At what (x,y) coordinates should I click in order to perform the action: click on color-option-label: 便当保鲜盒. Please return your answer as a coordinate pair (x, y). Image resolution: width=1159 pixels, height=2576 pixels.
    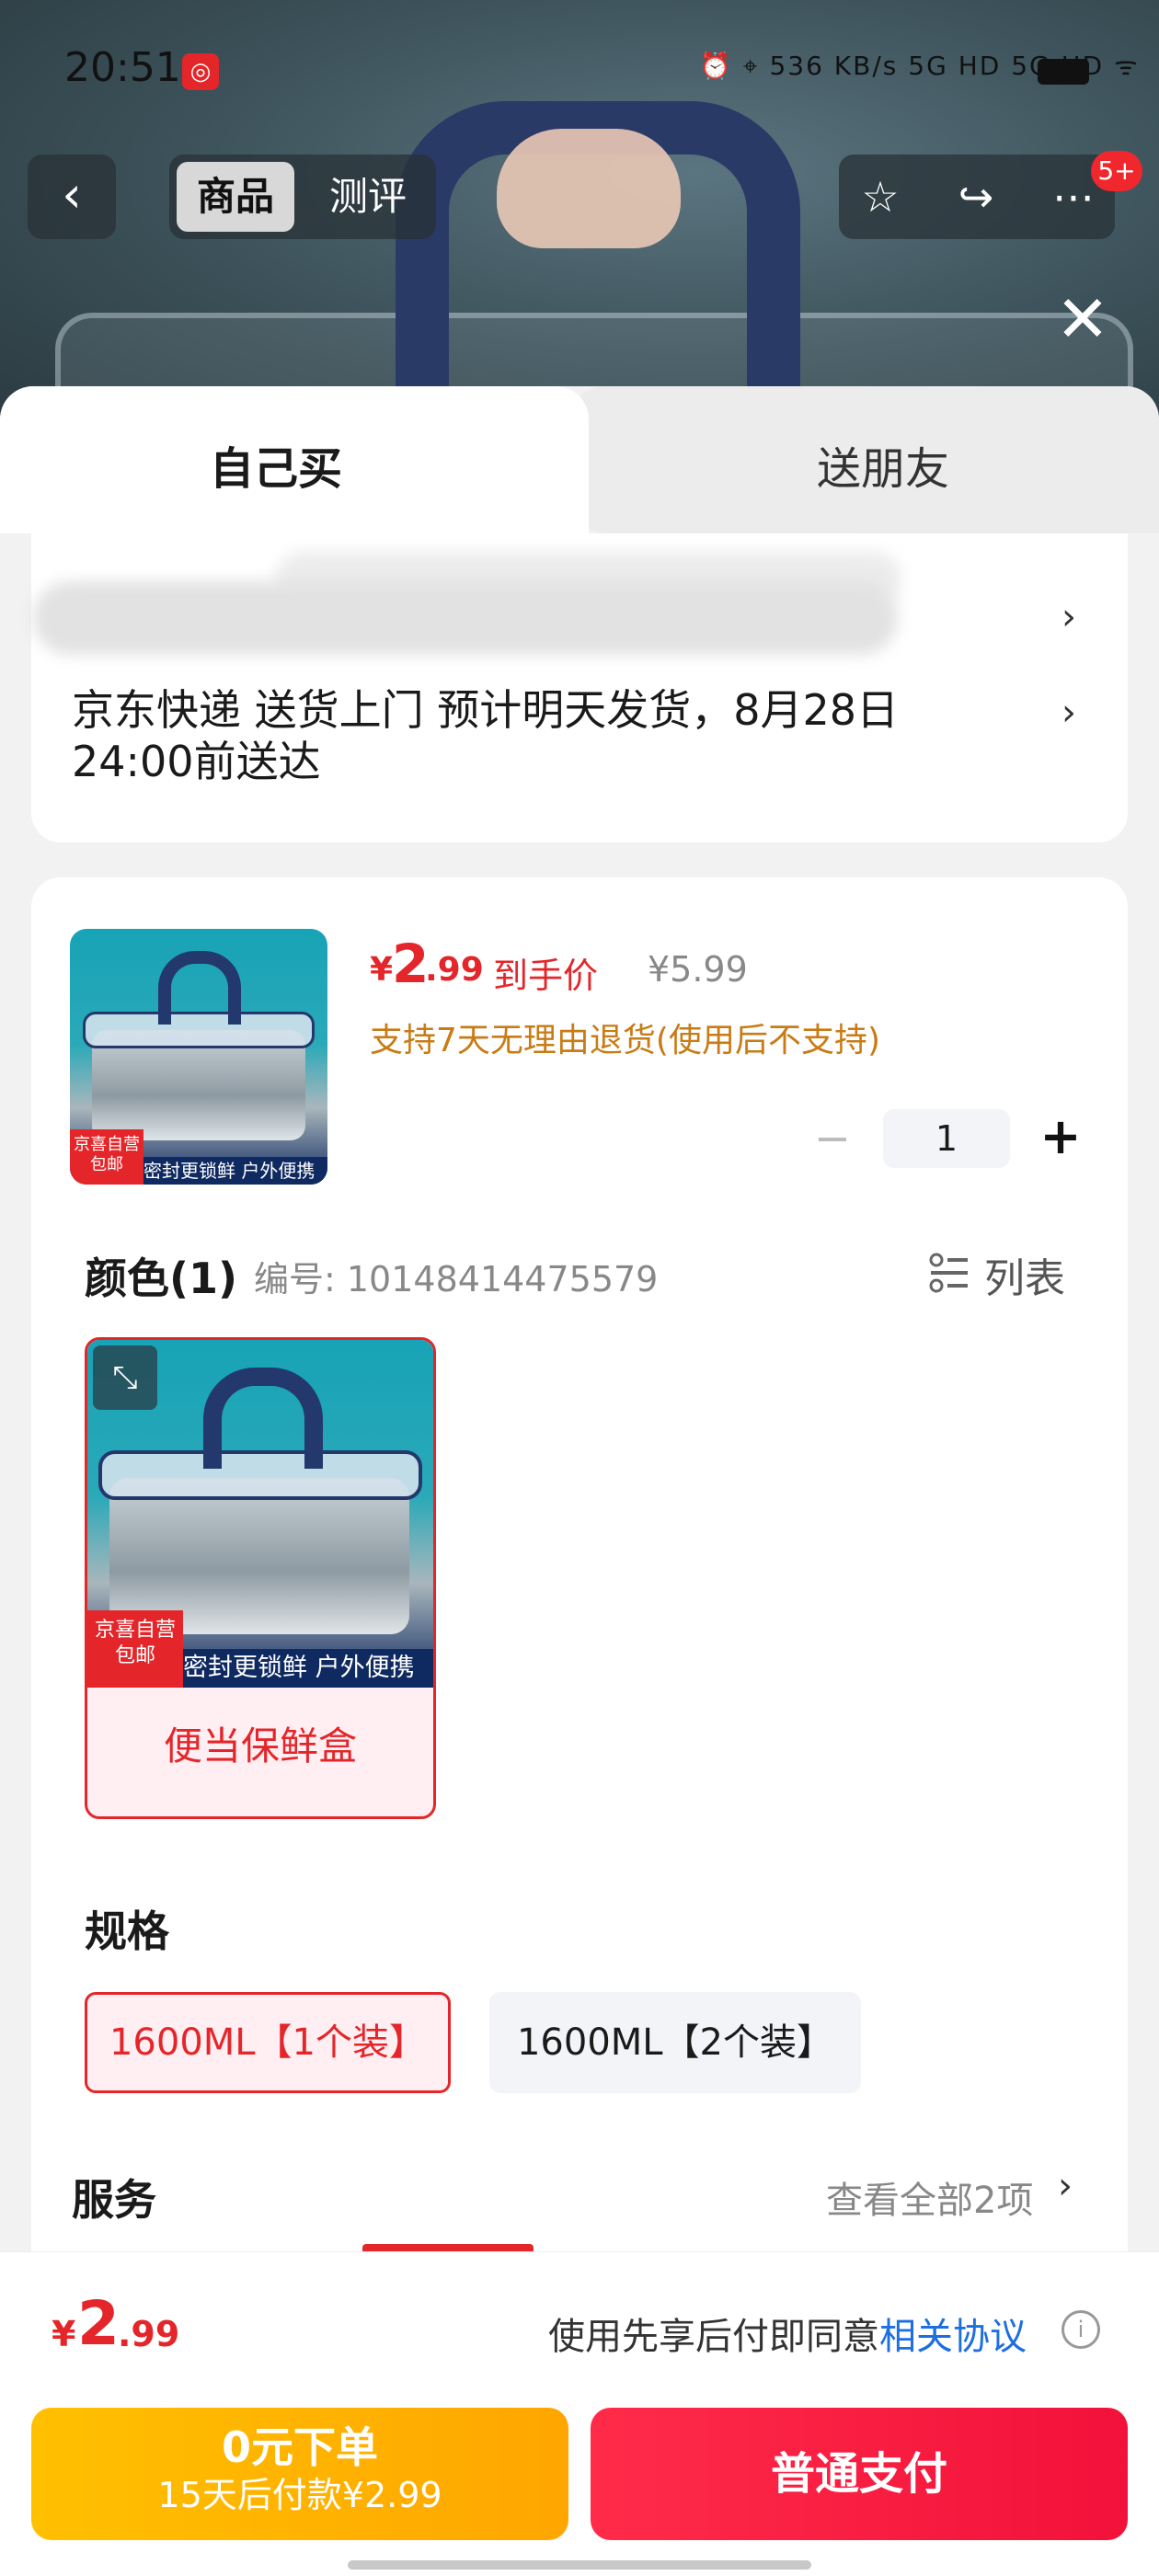
    Looking at the image, I should click on (260, 1746).